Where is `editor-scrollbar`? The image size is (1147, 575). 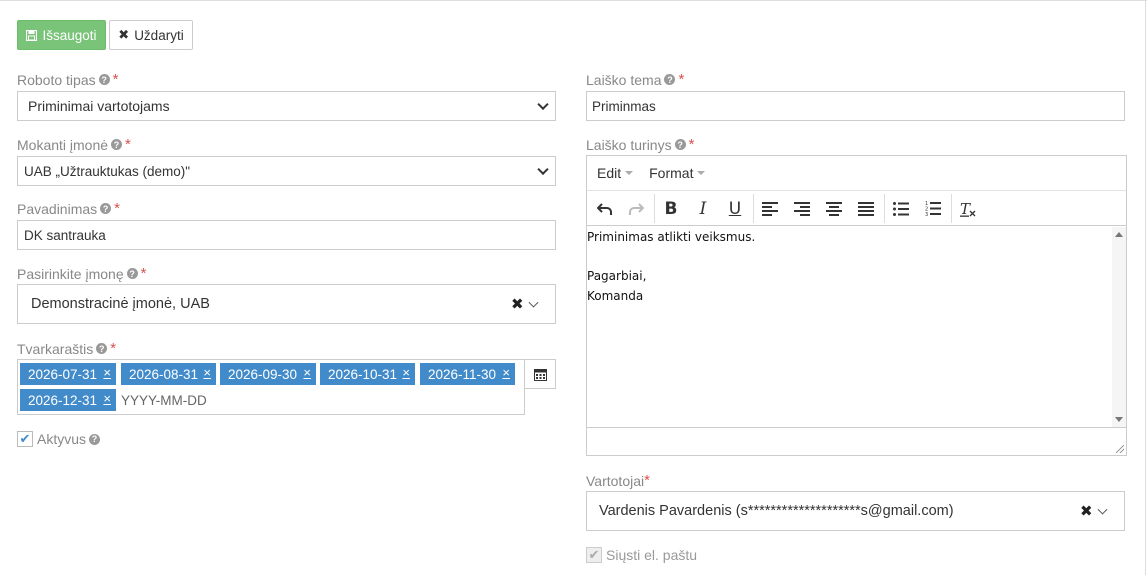
editor-scrollbar is located at coordinates (1119, 327).